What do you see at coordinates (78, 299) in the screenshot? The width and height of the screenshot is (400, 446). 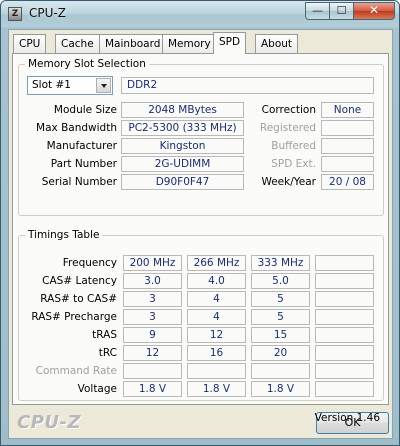 I see `timing-row-label: RAS# to CAS#` at bounding box center [78, 299].